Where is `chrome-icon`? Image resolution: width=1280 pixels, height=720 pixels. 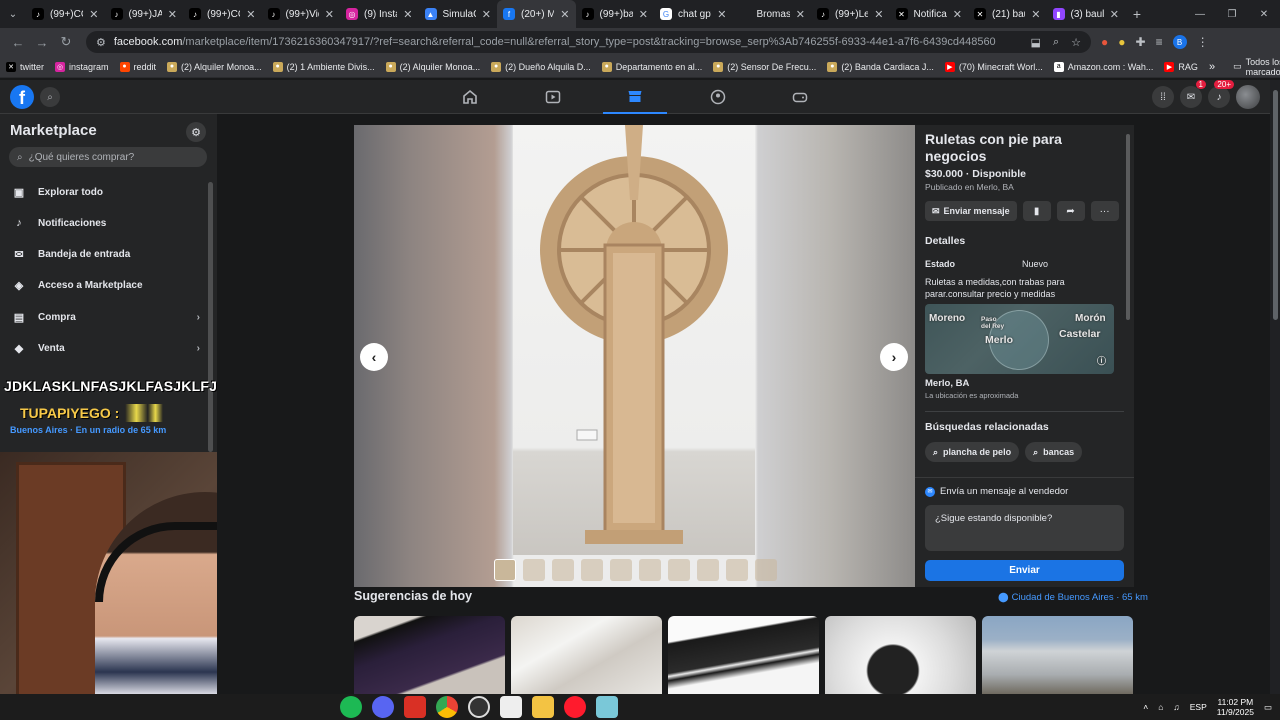 chrome-icon is located at coordinates (447, 707).